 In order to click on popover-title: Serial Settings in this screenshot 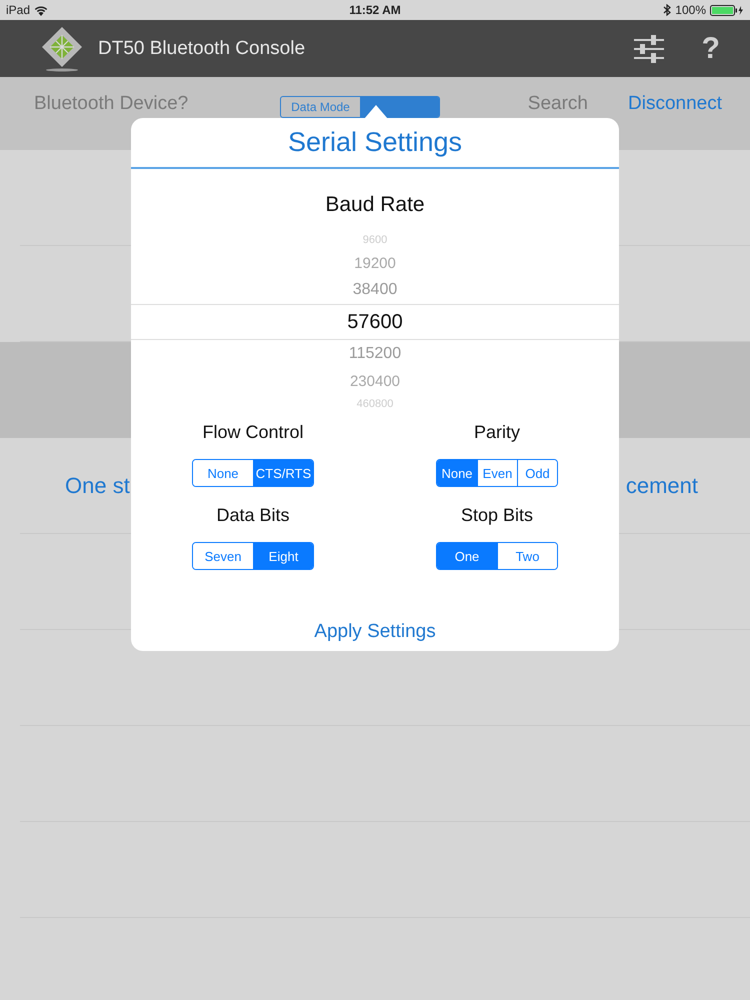, I will do `click(375, 142)`.